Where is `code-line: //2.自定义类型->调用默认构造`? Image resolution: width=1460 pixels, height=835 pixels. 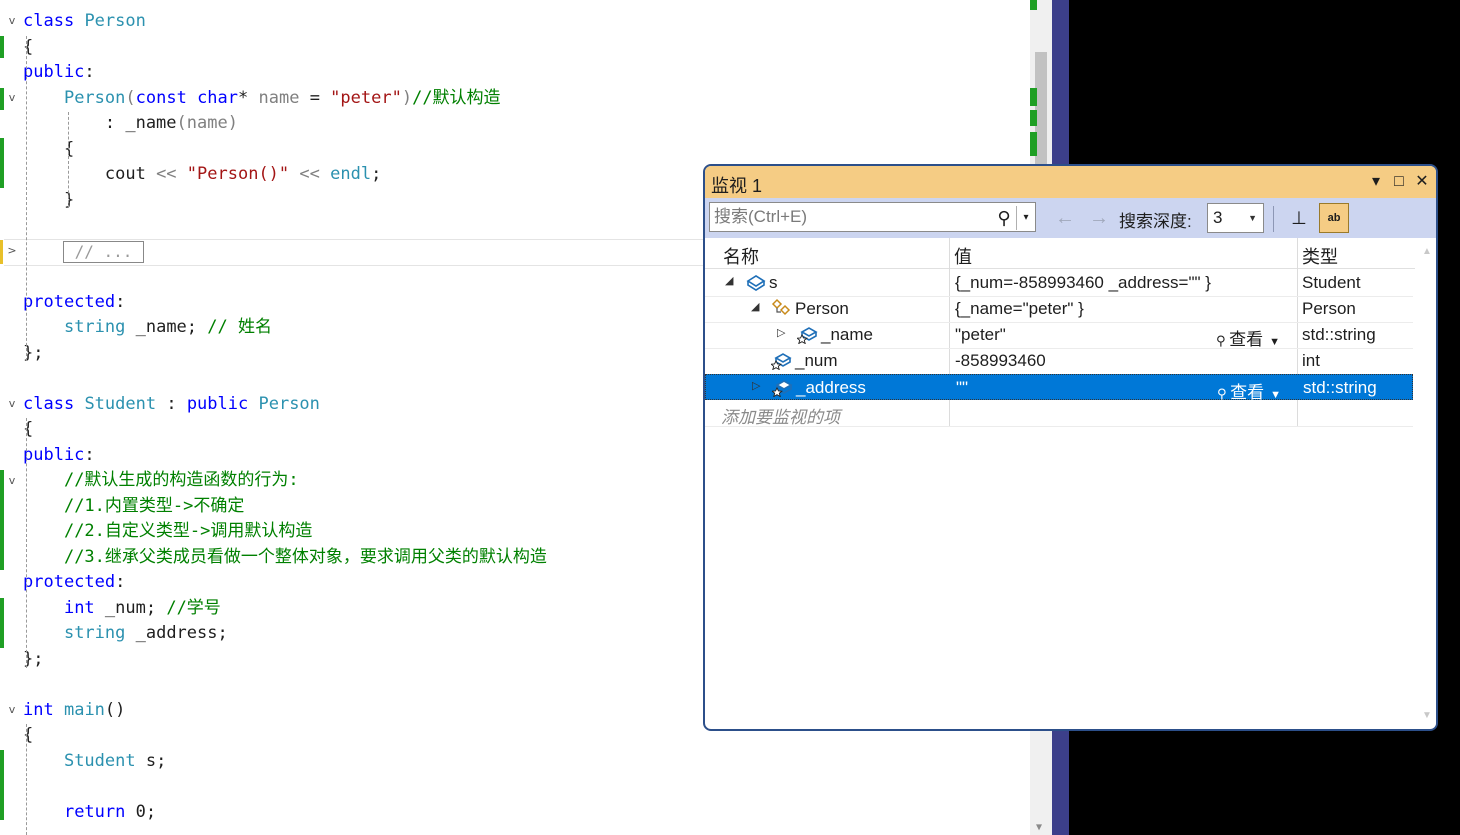 code-line: //2.自定义类型->调用默认构造 is located at coordinates (167, 531).